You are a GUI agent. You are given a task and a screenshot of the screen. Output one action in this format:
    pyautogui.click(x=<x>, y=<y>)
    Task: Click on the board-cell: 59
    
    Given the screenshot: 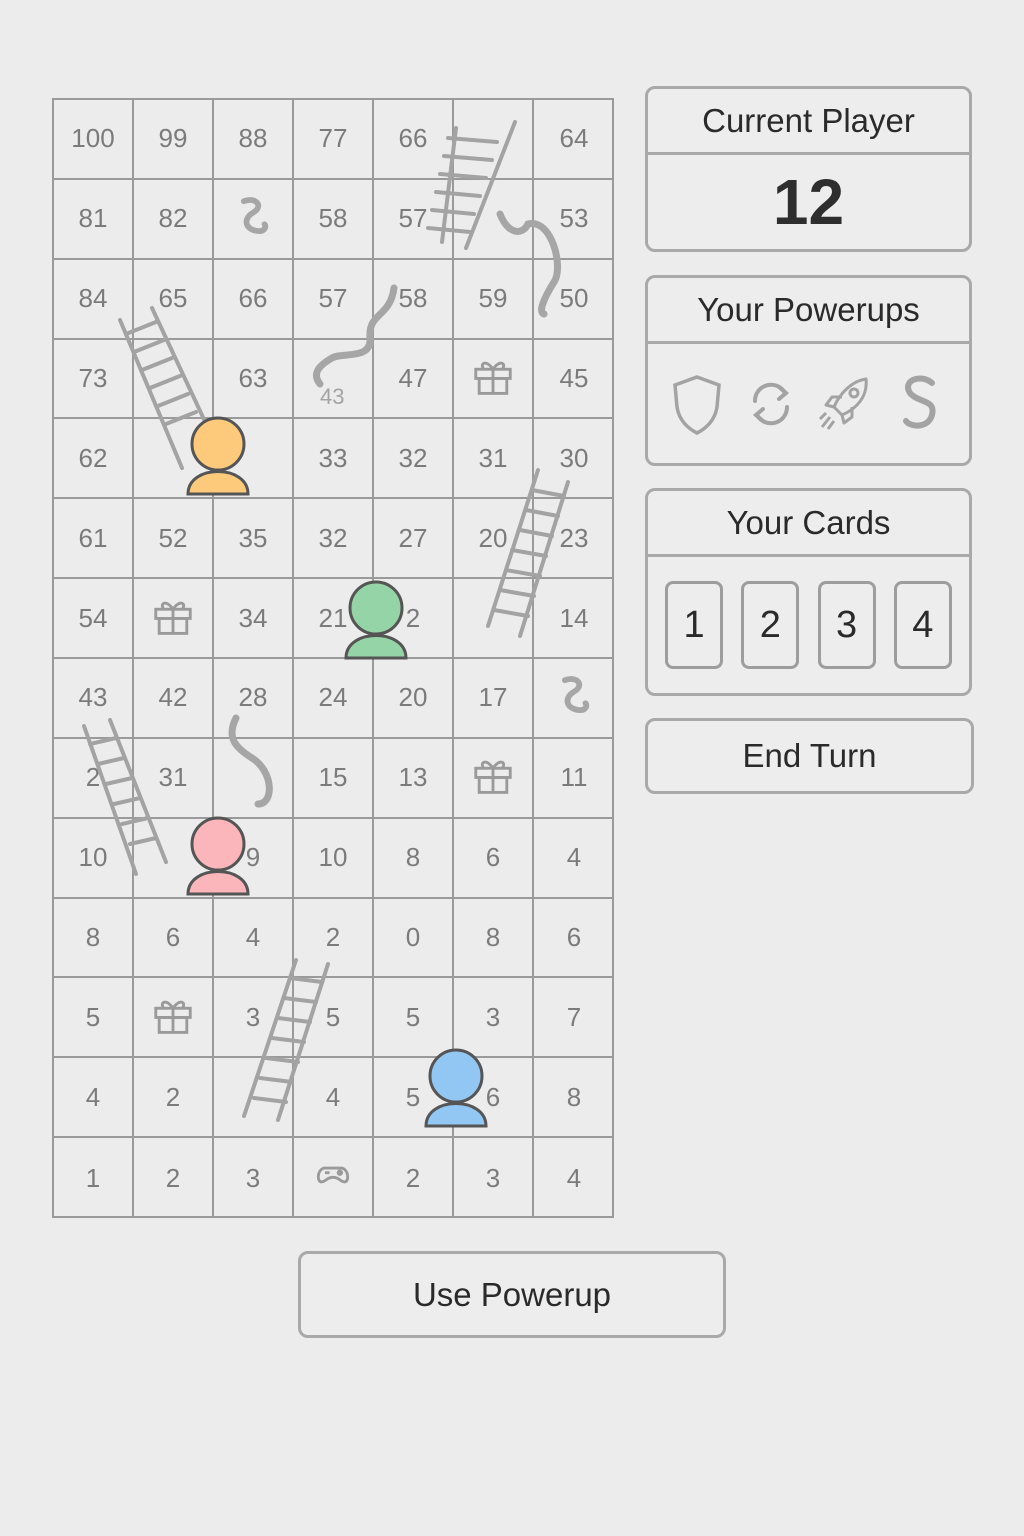 What is the action you would take?
    pyautogui.click(x=494, y=299)
    